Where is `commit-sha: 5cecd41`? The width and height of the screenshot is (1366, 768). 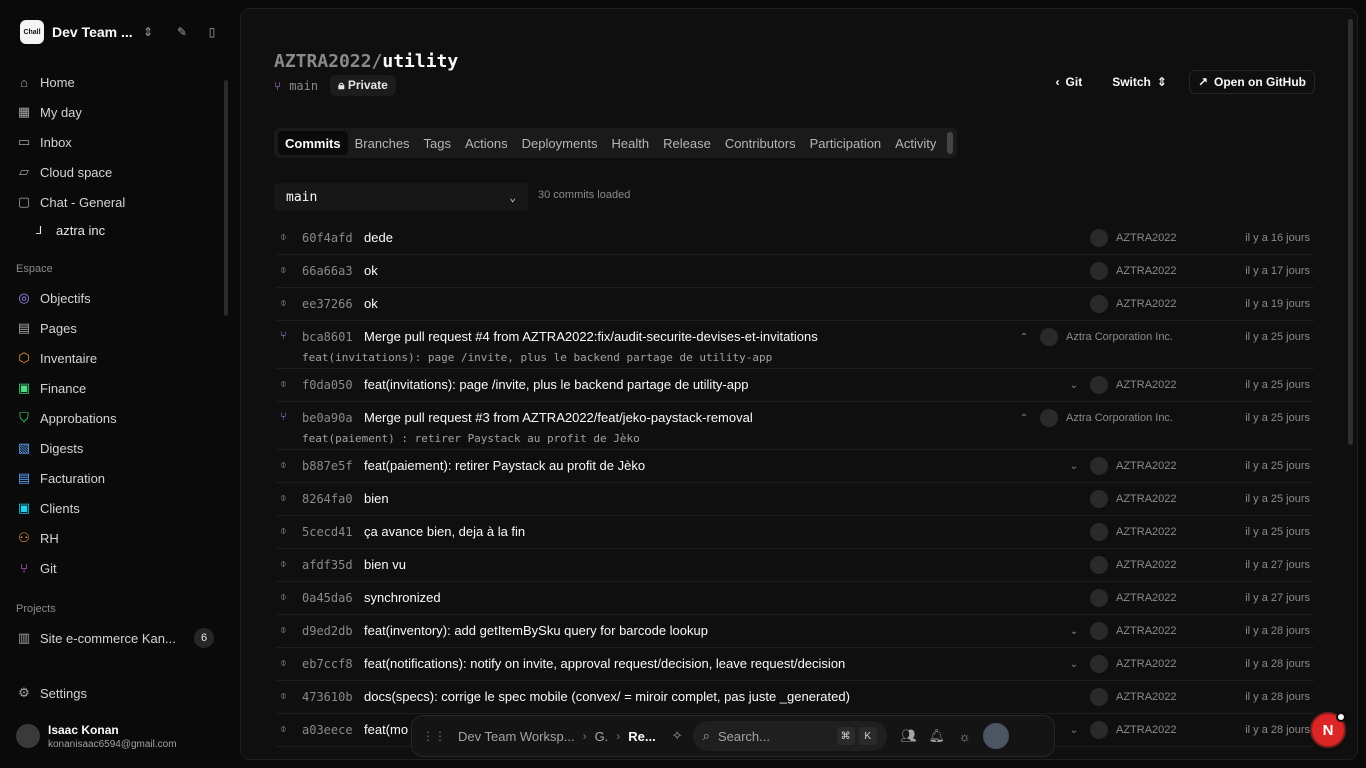 commit-sha: 5cecd41 is located at coordinates (333, 532).